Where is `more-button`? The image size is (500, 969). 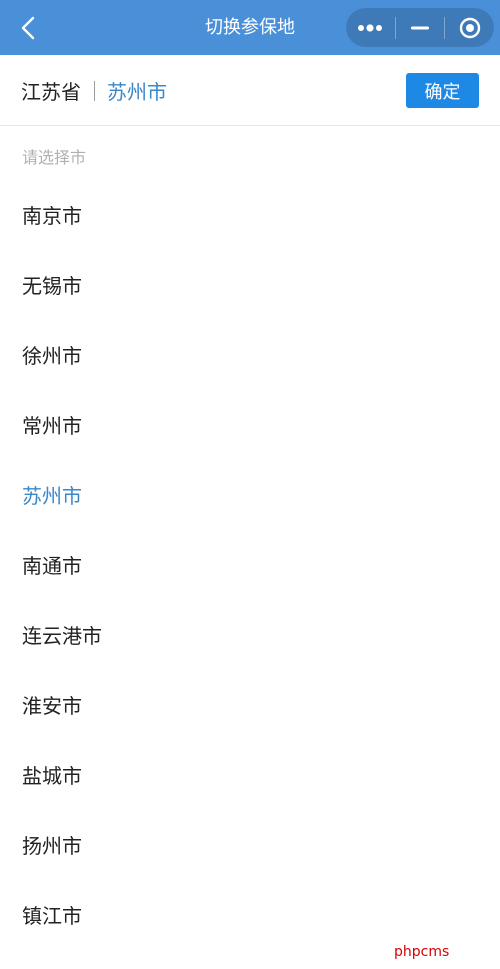 more-button is located at coordinates (370, 27).